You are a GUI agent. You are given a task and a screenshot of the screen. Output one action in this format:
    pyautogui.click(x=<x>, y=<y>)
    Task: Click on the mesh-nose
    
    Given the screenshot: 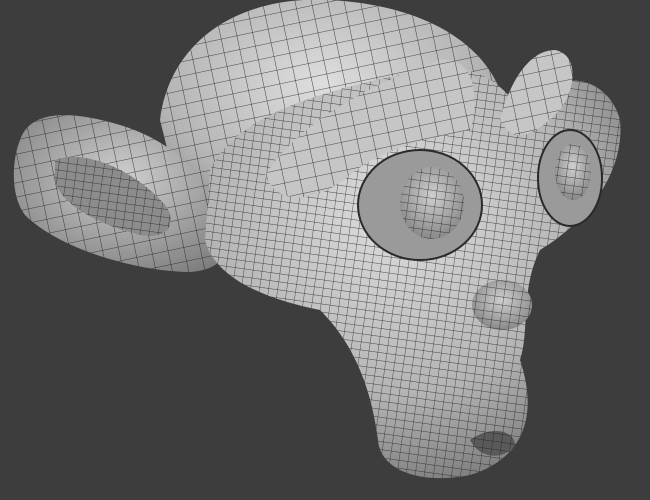 What is the action you would take?
    pyautogui.click(x=502, y=305)
    